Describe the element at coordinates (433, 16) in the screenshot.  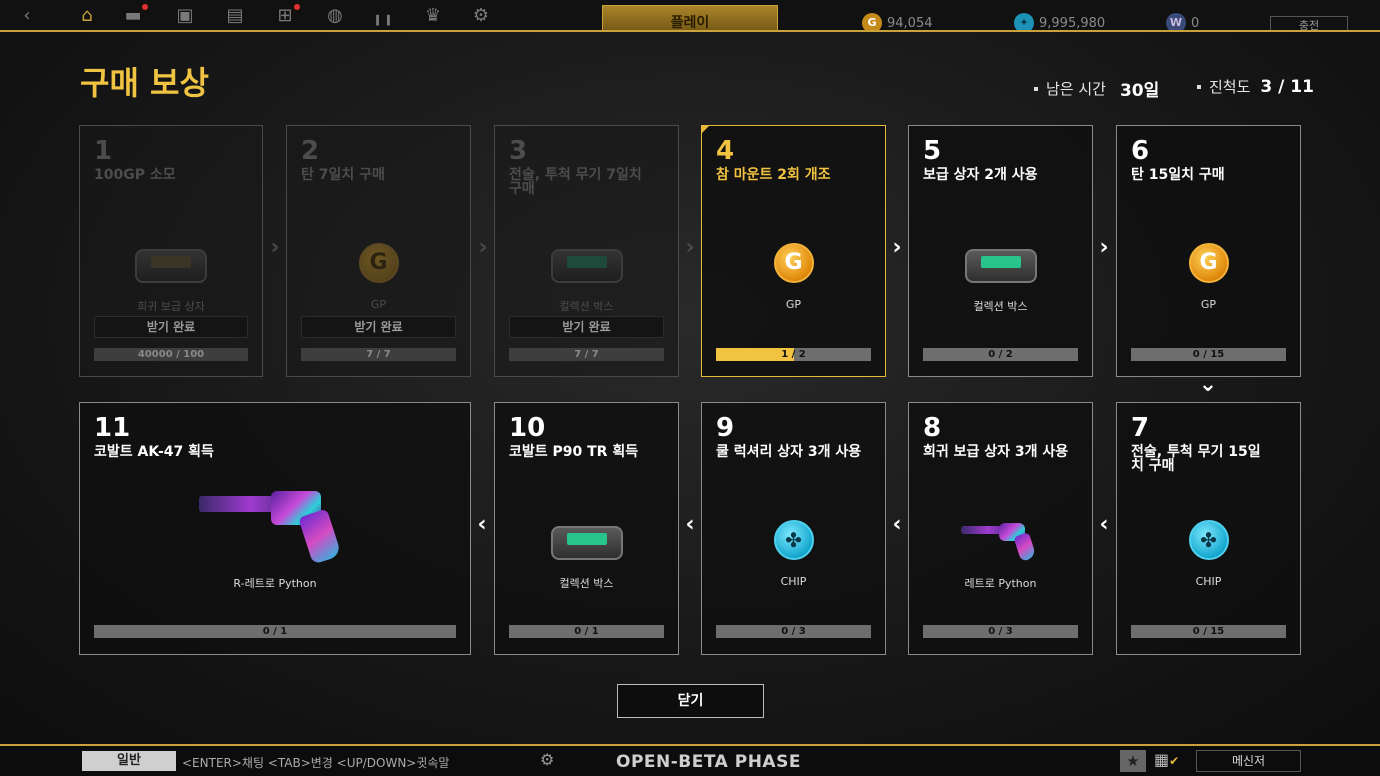
I see `trophy-icon: ♛` at that location.